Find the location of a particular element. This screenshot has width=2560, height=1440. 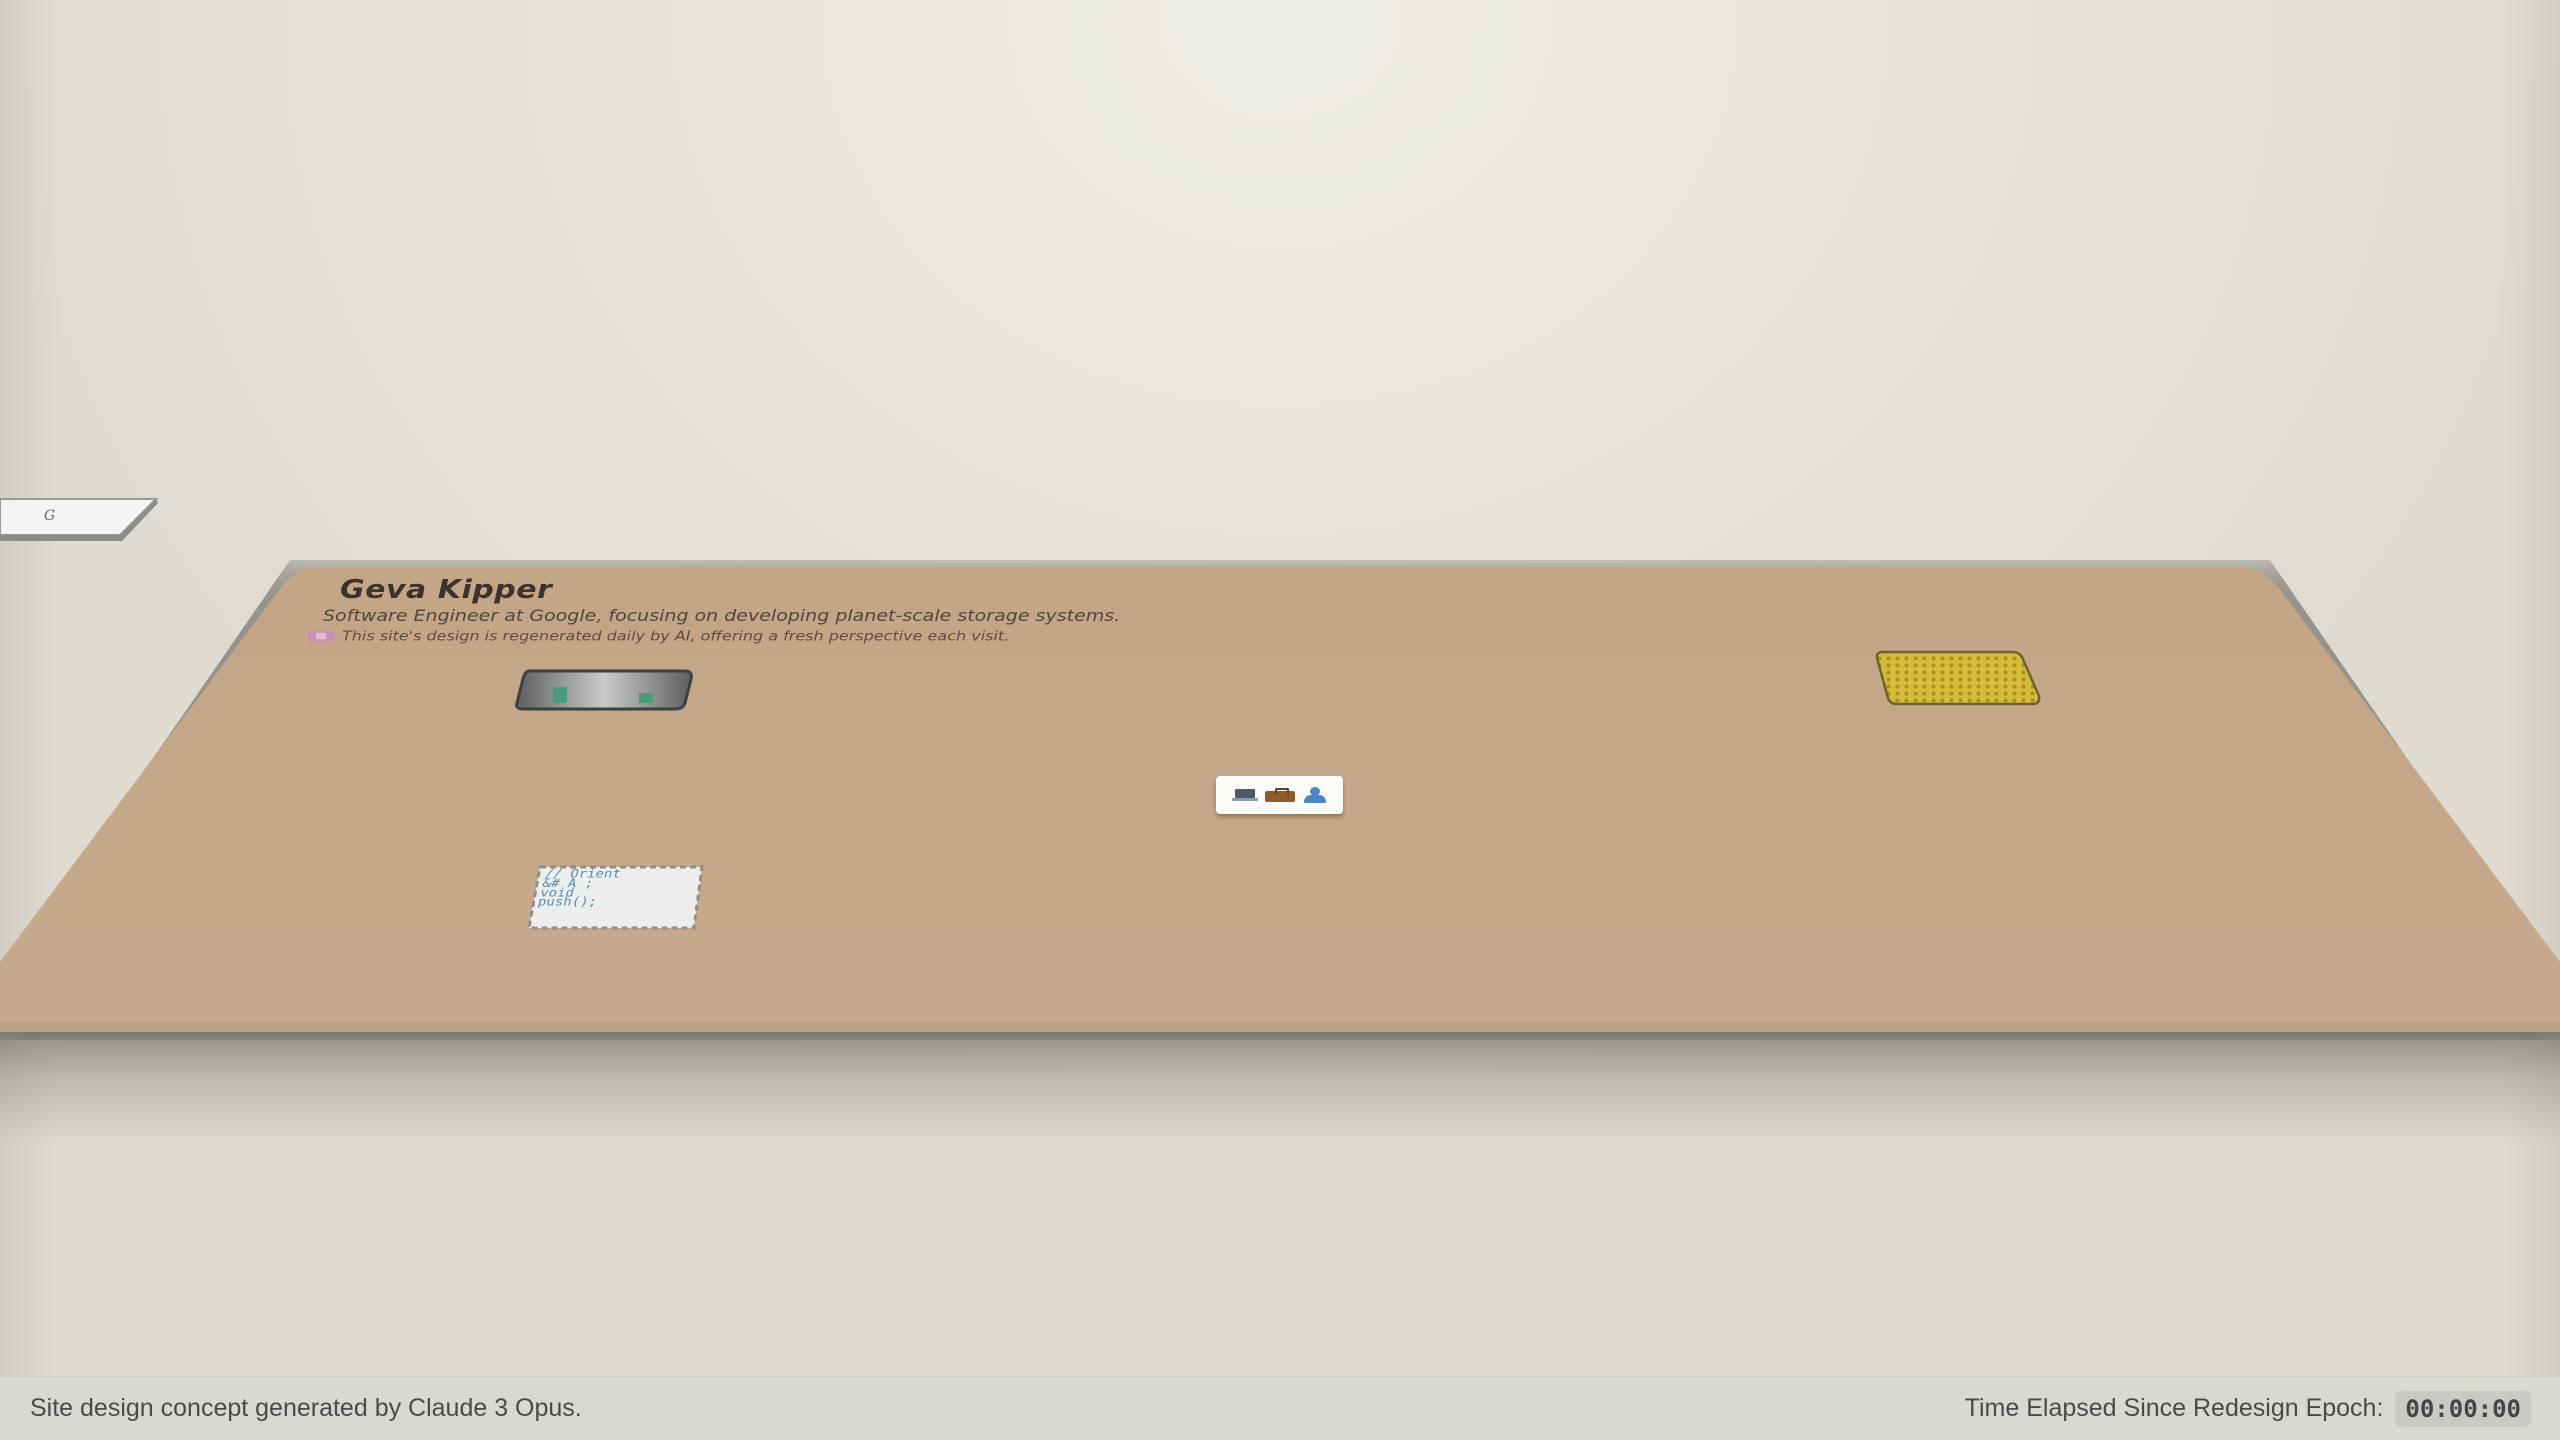

desk-drop-shadow is located at coordinates (1280, 1085).